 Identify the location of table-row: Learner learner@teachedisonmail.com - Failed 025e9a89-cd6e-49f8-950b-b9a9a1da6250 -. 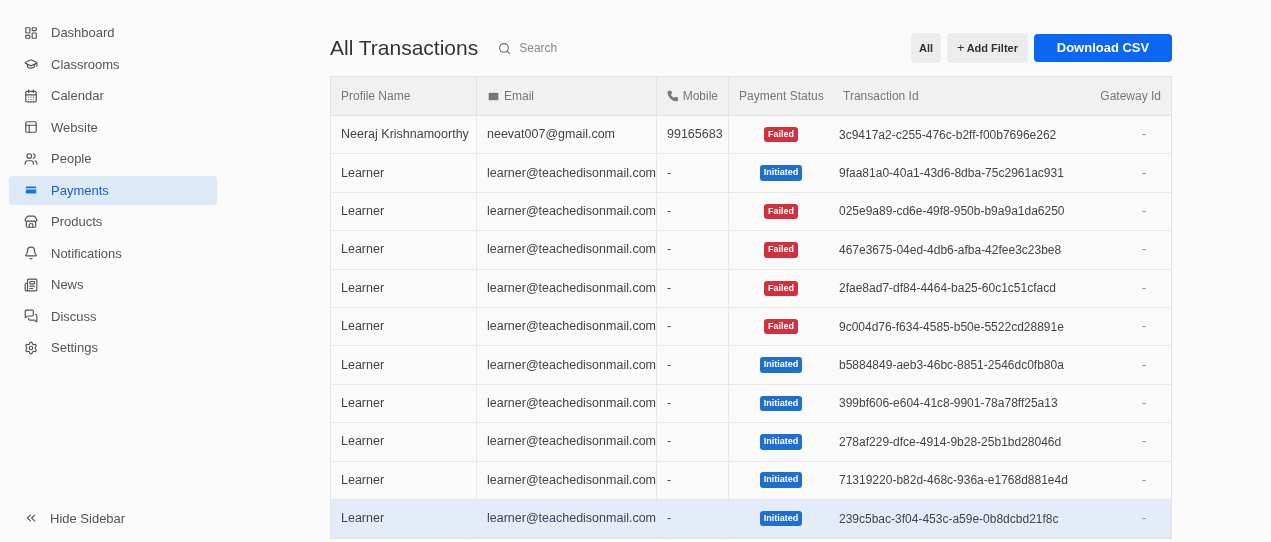
(751, 212).